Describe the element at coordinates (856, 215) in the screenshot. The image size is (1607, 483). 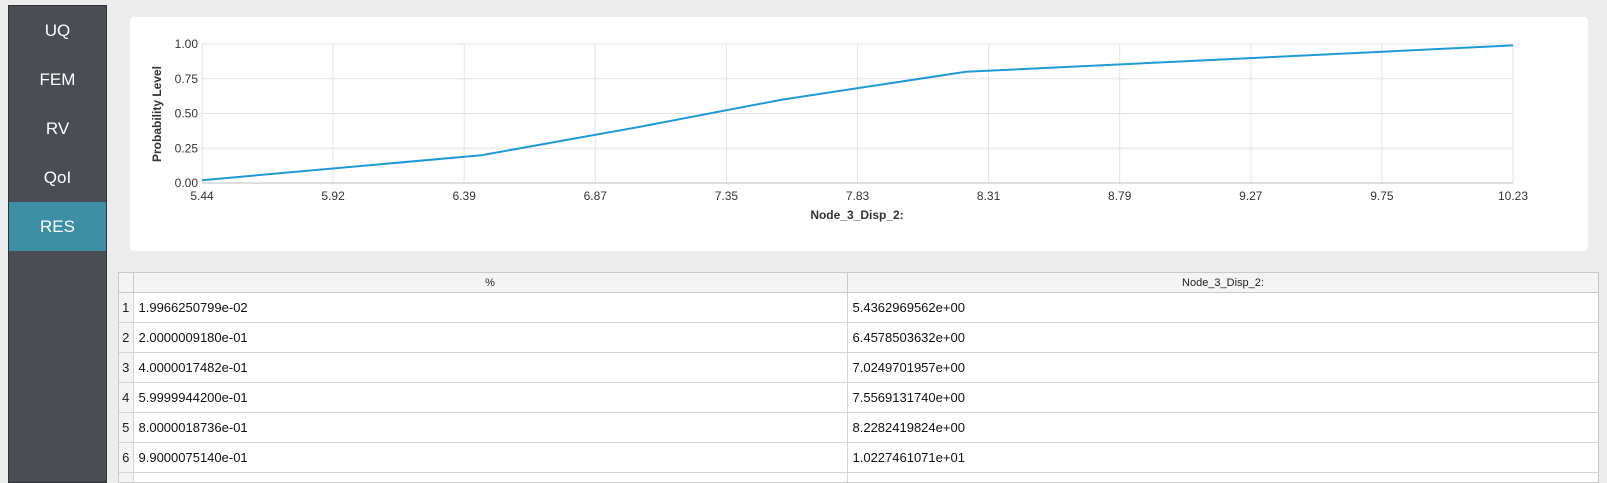
I see `x-axis-title: Node_3_Disp_2:` at that location.